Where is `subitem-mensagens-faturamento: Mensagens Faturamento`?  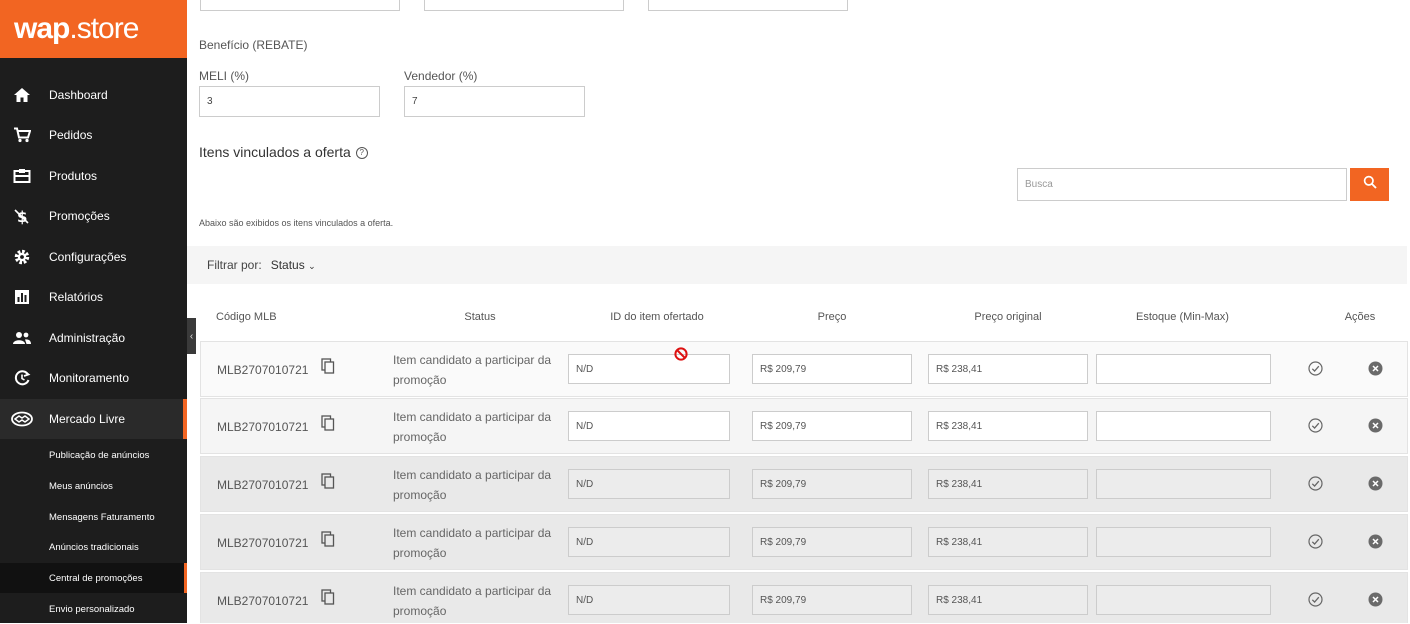 subitem-mensagens-faturamento: Mensagens Faturamento is located at coordinates (93, 517).